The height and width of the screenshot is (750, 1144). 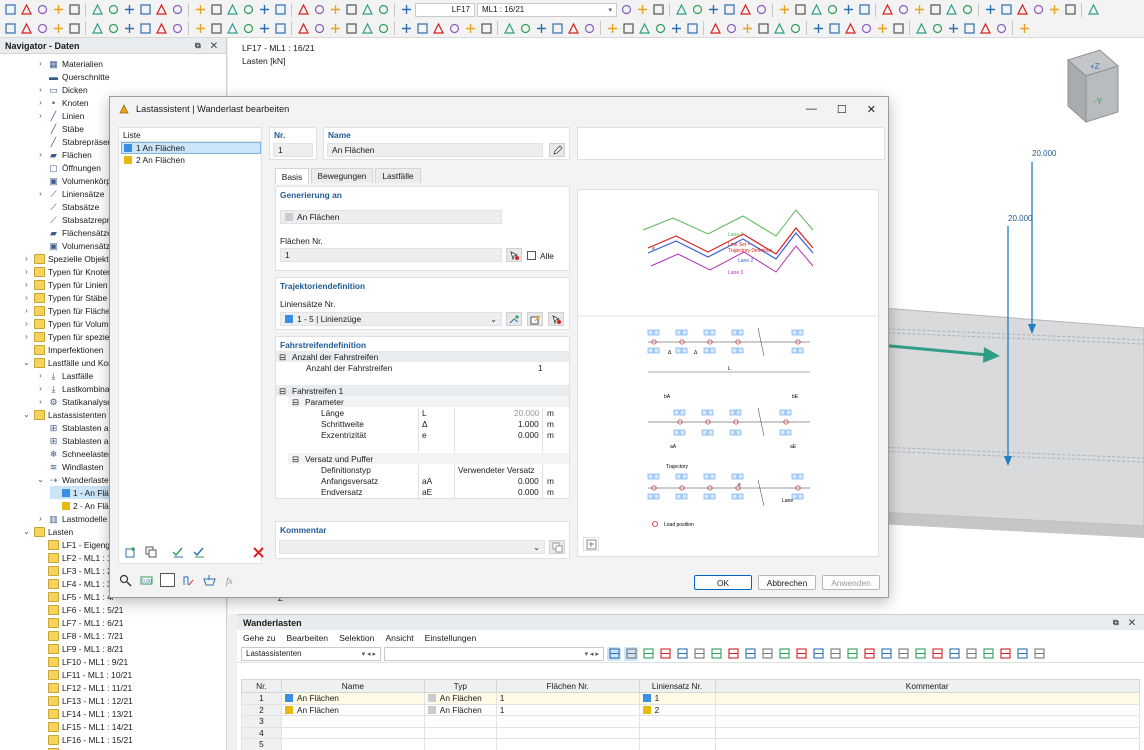 I want to click on nav-folder-item: LF15 - ML1 : 14/21, so click(x=131, y=726).